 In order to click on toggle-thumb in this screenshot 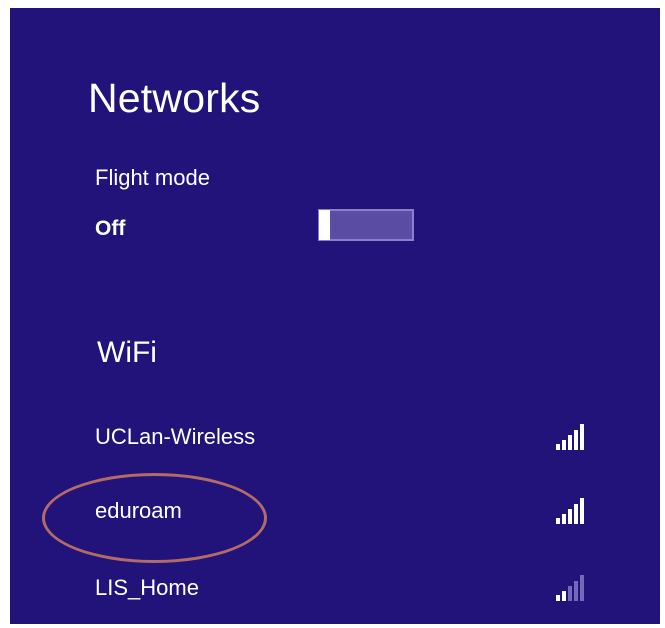, I will do `click(324, 225)`.